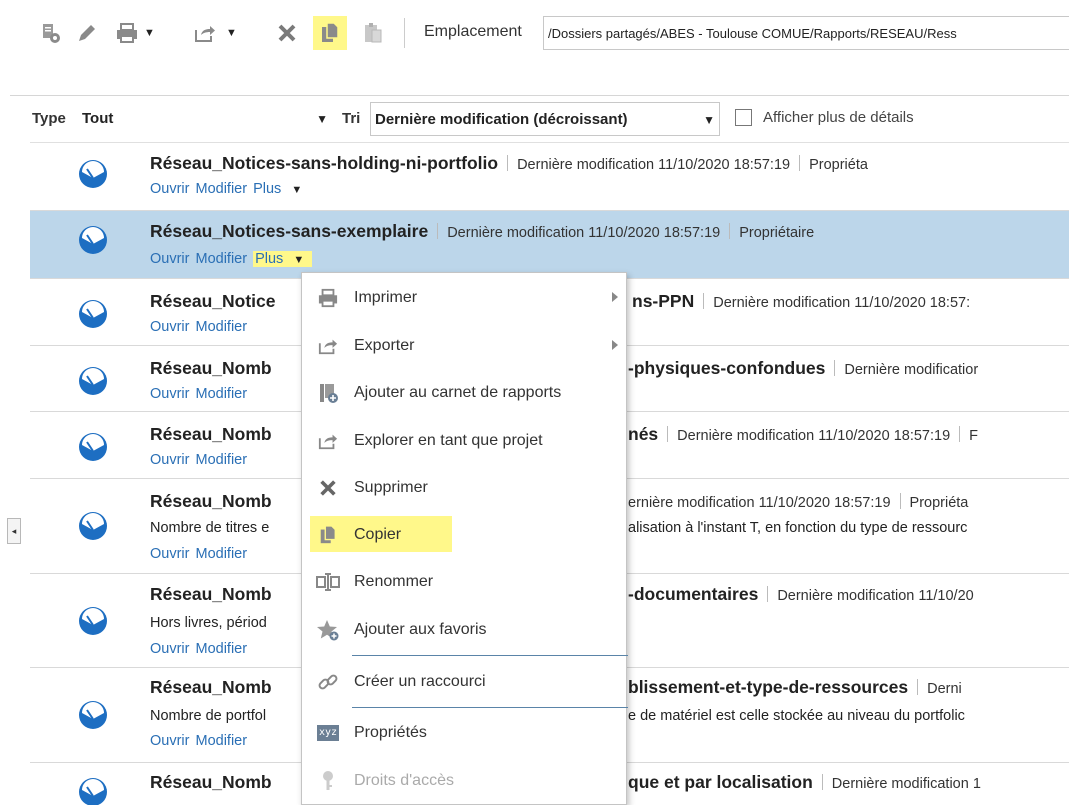 This screenshot has height=805, width=1069. What do you see at coordinates (906, 784) in the screenshot?
I see `row-modified: Dernière modification 1` at bounding box center [906, 784].